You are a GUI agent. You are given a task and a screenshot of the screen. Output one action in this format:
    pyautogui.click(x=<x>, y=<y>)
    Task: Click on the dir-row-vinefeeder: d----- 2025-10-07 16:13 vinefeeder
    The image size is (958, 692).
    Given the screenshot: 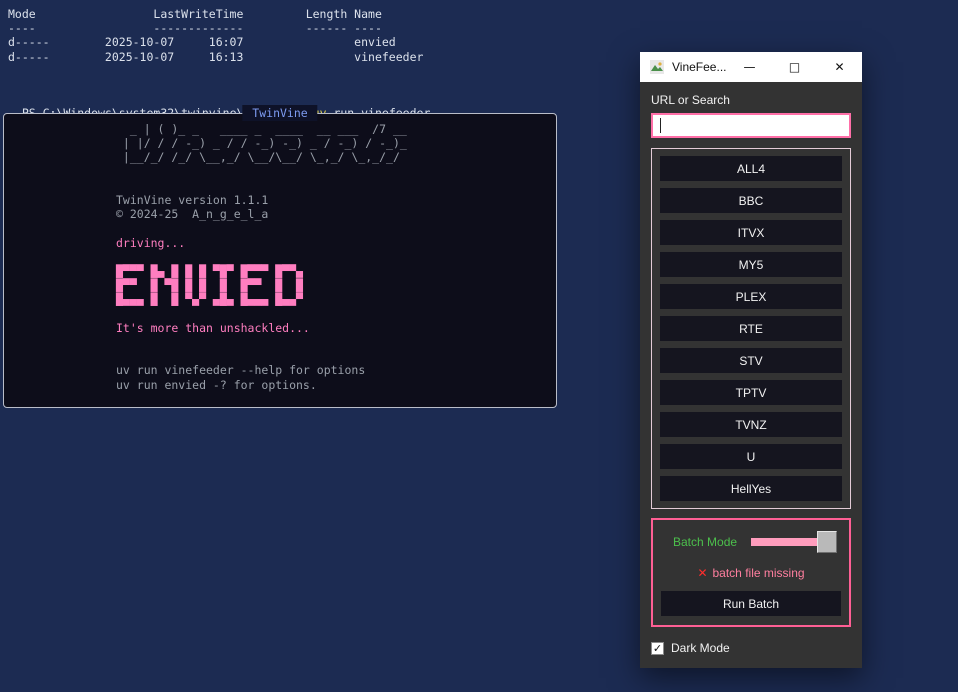 What is the action you would take?
    pyautogui.click(x=216, y=56)
    